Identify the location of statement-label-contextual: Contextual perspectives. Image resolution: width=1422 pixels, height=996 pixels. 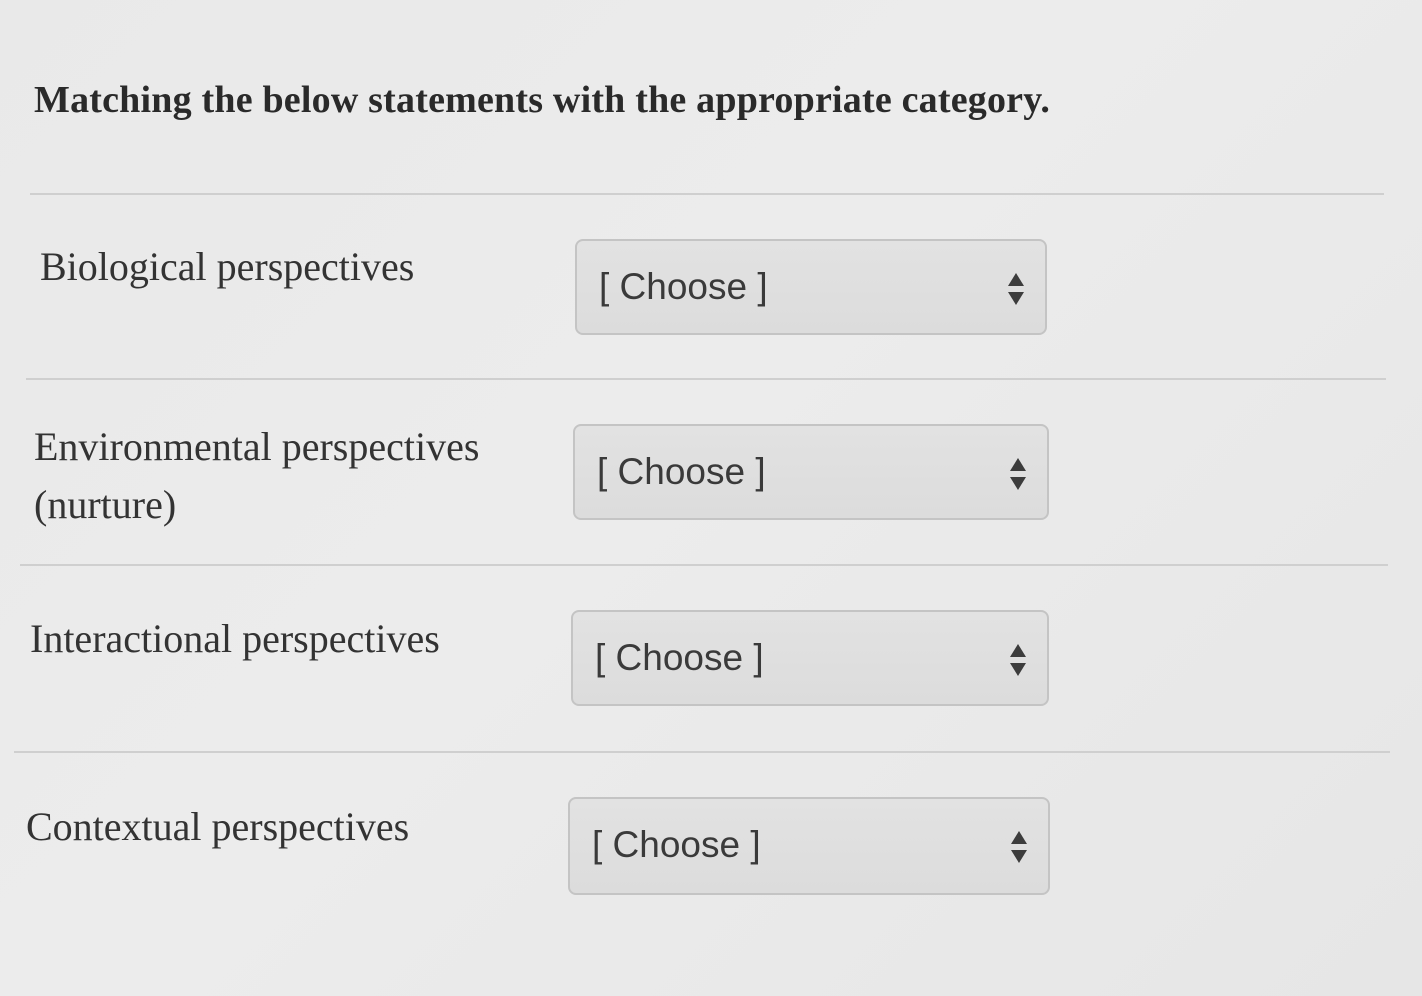
(218, 826).